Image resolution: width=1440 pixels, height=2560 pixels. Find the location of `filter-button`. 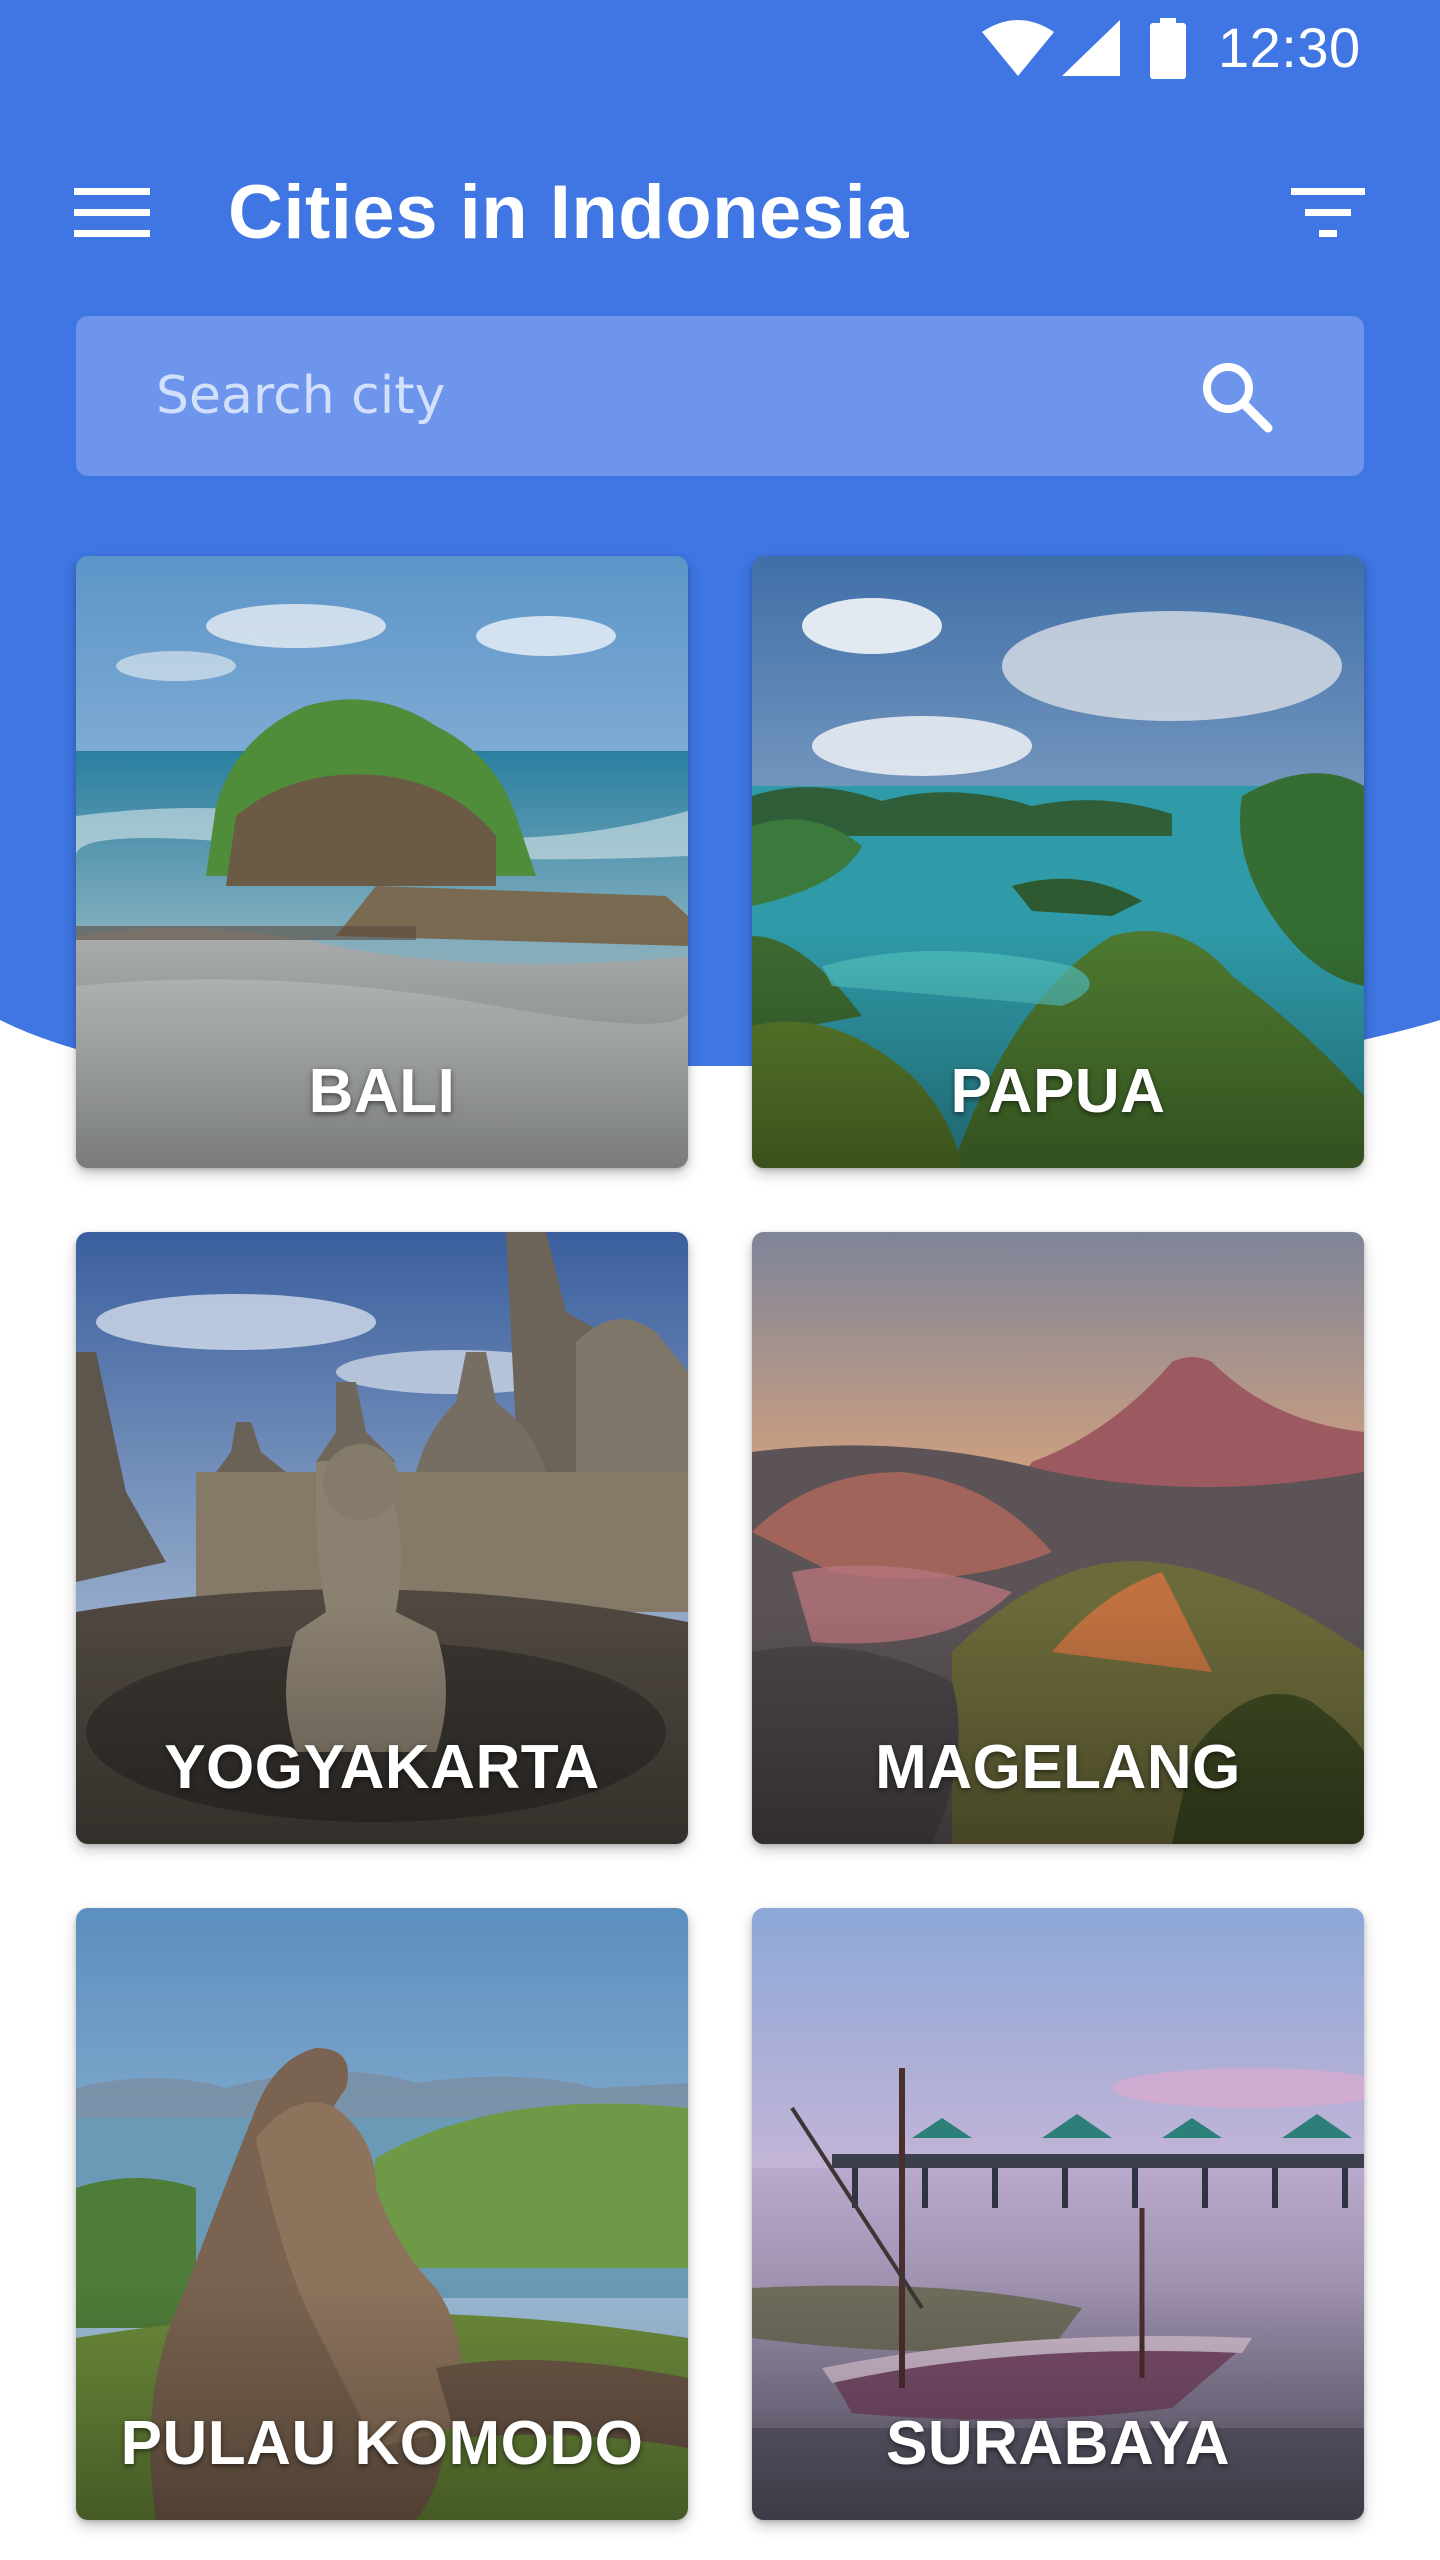

filter-button is located at coordinates (1328, 214).